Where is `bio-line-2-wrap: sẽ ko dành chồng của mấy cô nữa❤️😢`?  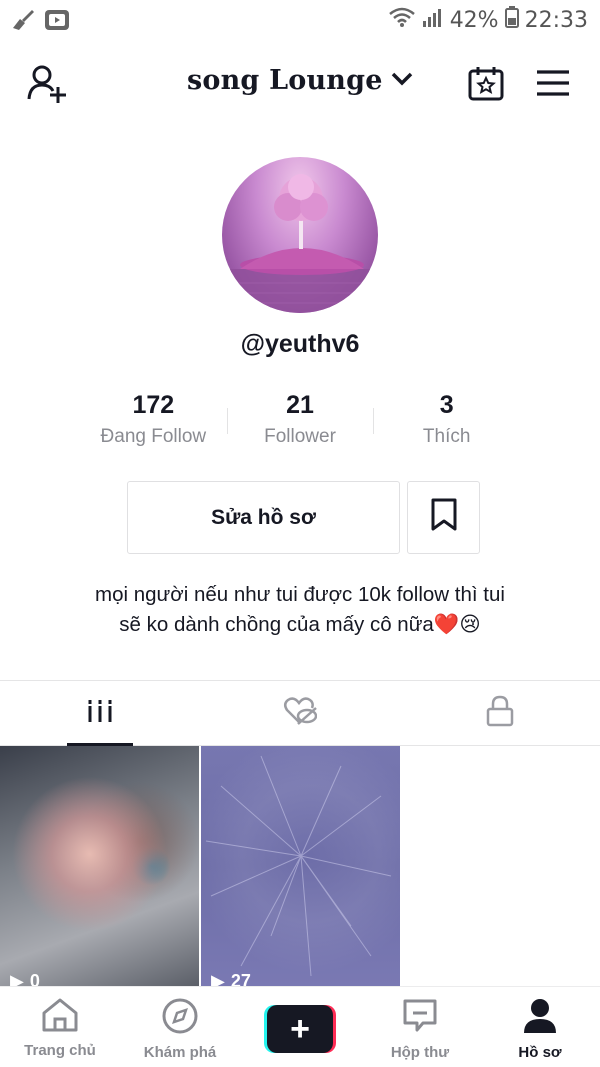
bio-line-2-wrap: sẽ ko dành chồng của mấy cô nữa❤️😢 is located at coordinates (300, 625).